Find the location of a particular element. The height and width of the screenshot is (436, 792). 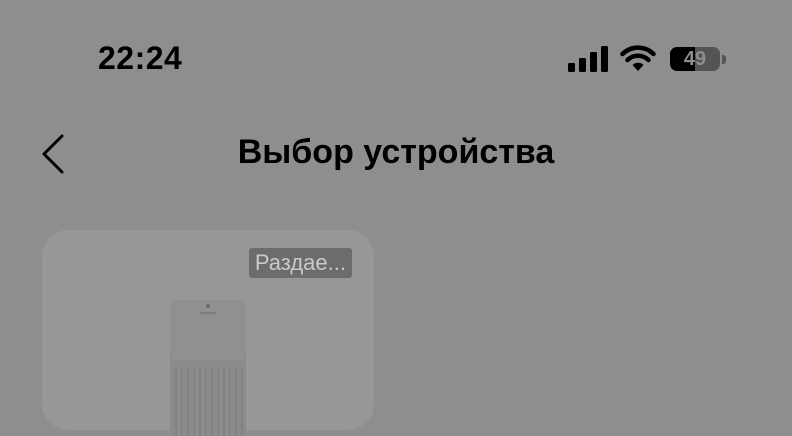

page-title: Выбор устройства is located at coordinates (396, 152).